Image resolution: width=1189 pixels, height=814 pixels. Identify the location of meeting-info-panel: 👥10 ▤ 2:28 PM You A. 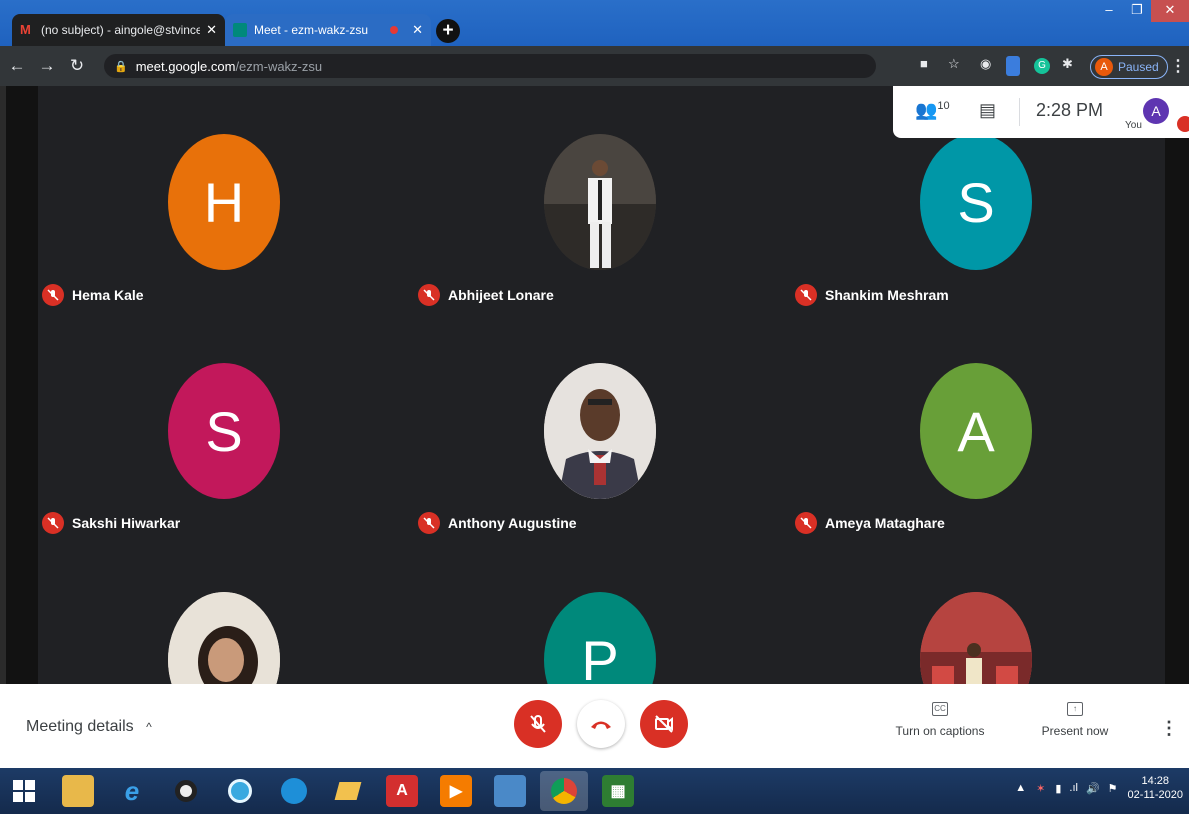
(1041, 112).